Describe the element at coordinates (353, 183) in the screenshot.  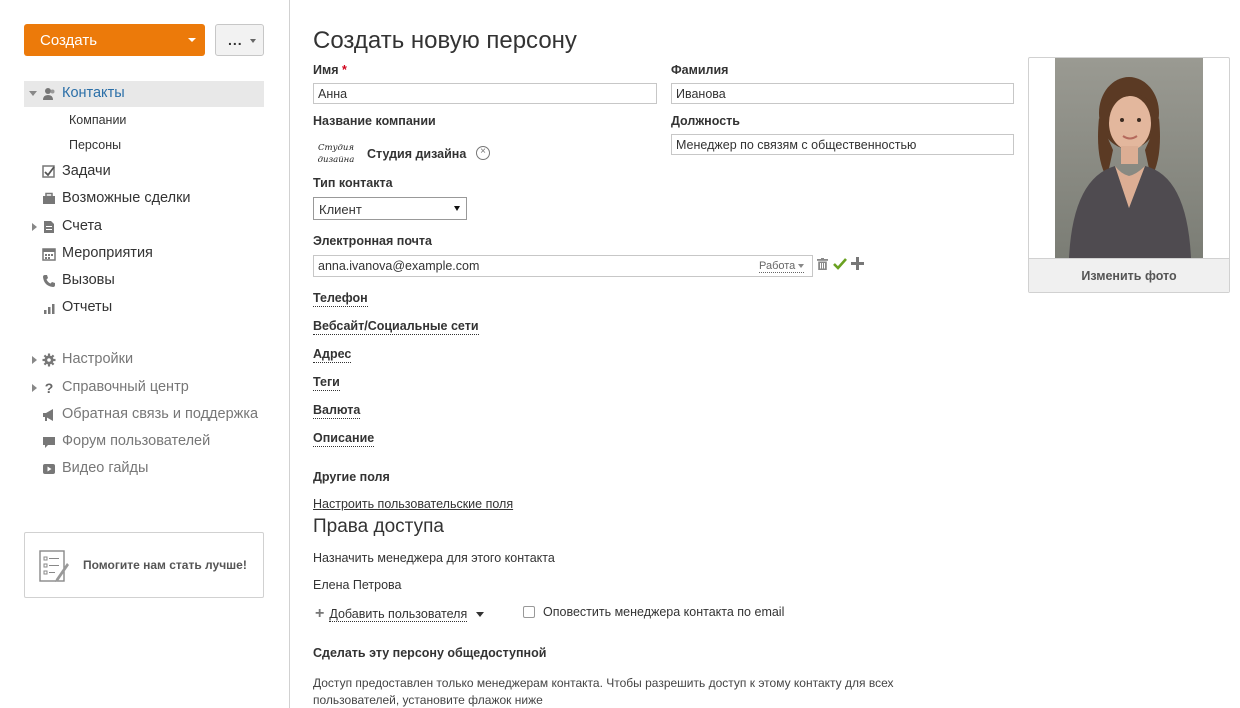
I see `contact-type-label: Тип контакта` at that location.